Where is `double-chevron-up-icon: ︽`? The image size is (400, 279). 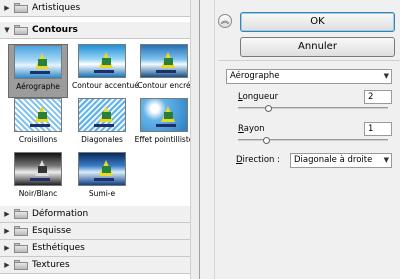
double-chevron-up-icon: ︽ is located at coordinates (225, 21).